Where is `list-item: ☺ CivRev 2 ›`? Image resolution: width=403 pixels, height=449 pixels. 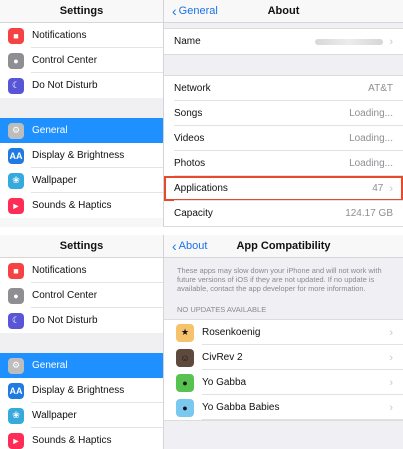 list-item: ☺ CivRev 2 › is located at coordinates (283, 357).